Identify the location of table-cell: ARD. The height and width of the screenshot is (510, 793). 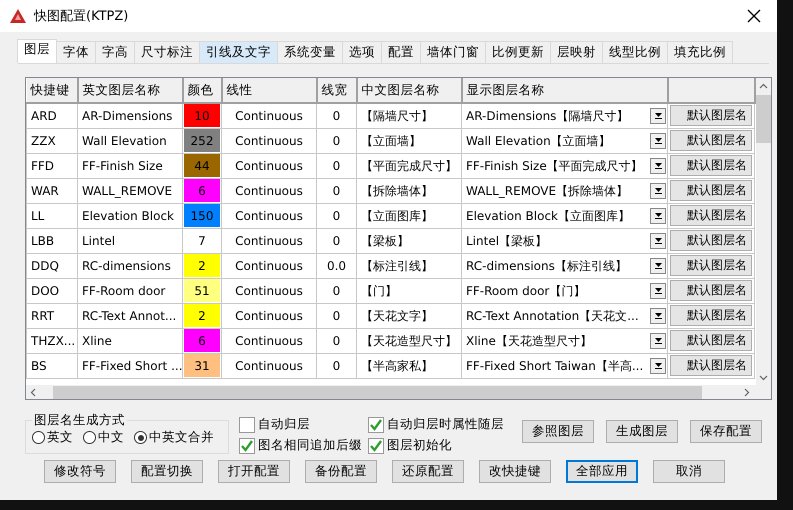
(52, 115).